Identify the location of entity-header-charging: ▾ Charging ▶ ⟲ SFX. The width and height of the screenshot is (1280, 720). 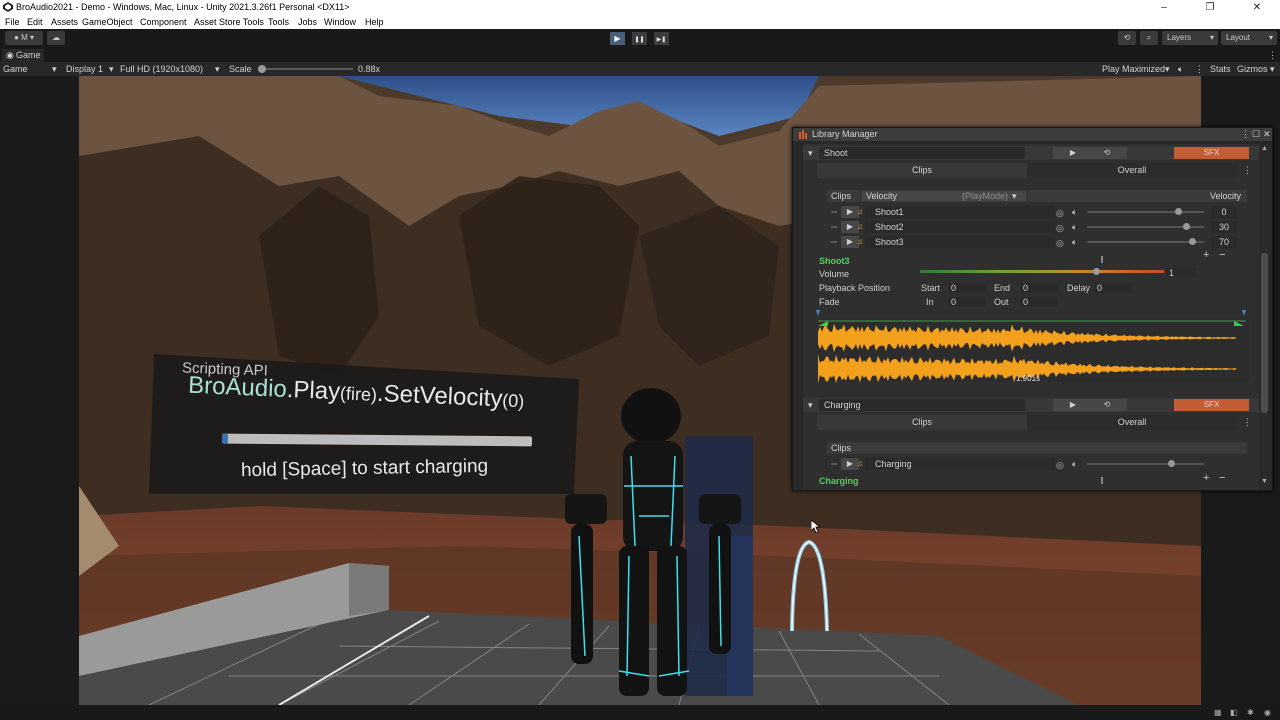
(1031, 405).